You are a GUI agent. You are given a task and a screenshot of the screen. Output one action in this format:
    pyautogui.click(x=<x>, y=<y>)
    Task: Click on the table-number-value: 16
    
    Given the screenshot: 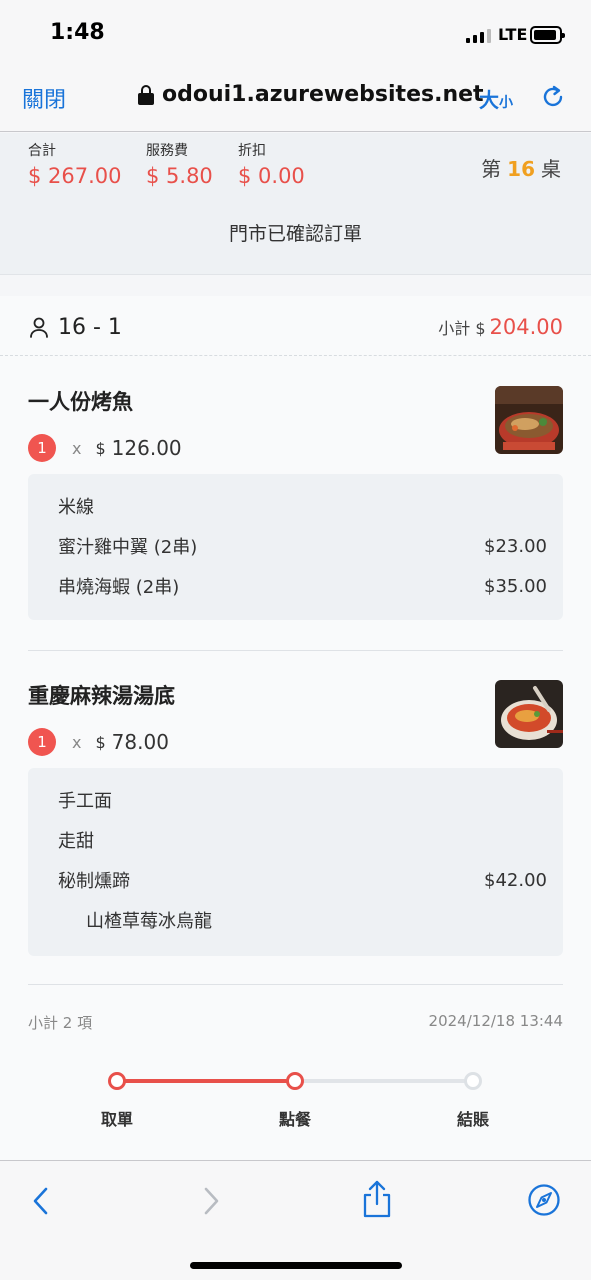 What is the action you would take?
    pyautogui.click(x=521, y=169)
    